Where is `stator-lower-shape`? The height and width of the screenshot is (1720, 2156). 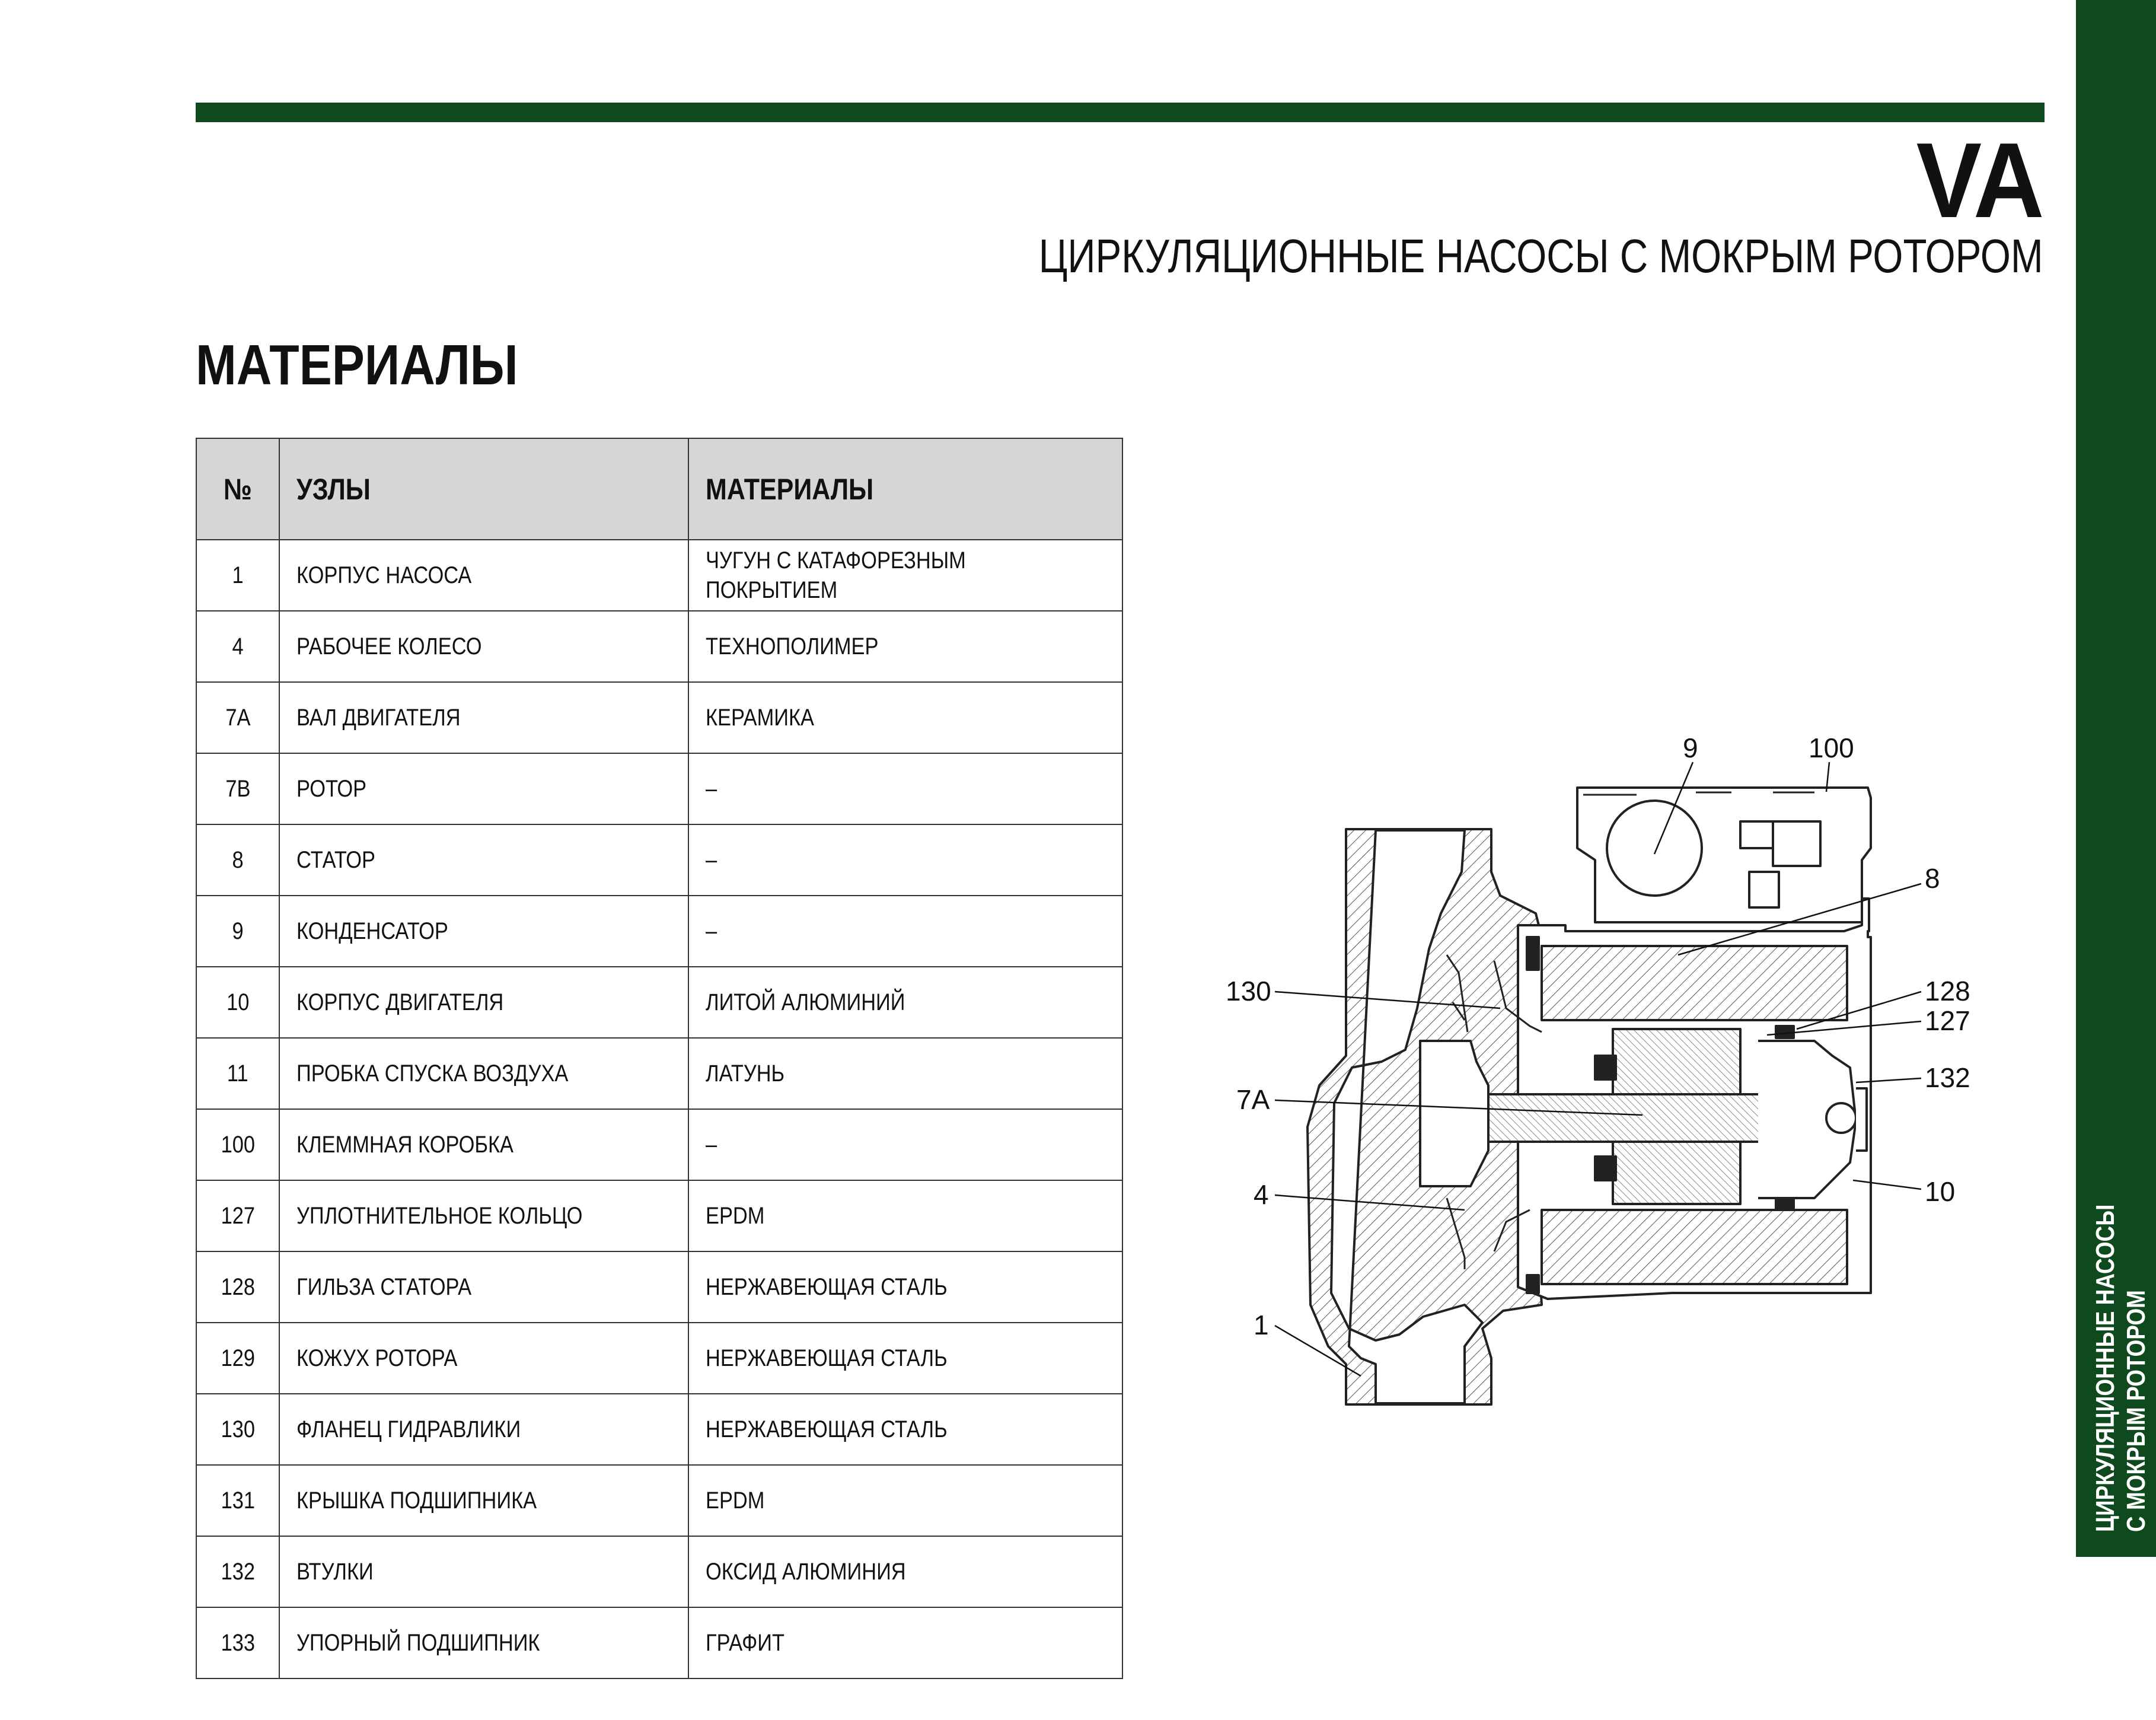
stator-lower-shape is located at coordinates (1694, 1247).